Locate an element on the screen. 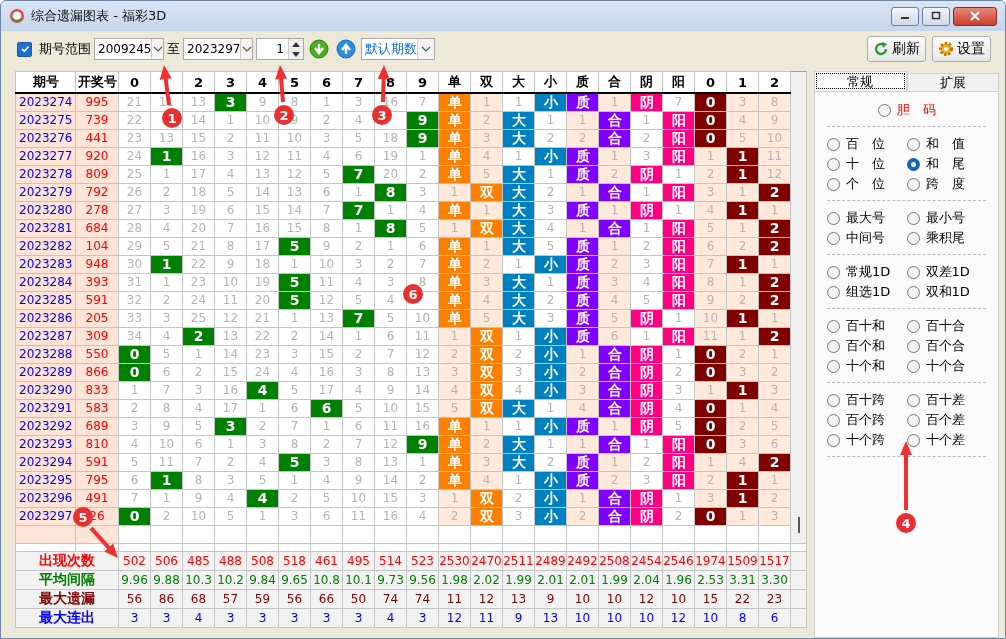 This screenshot has width=1006, height=639. maximize-button is located at coordinates (936, 16).